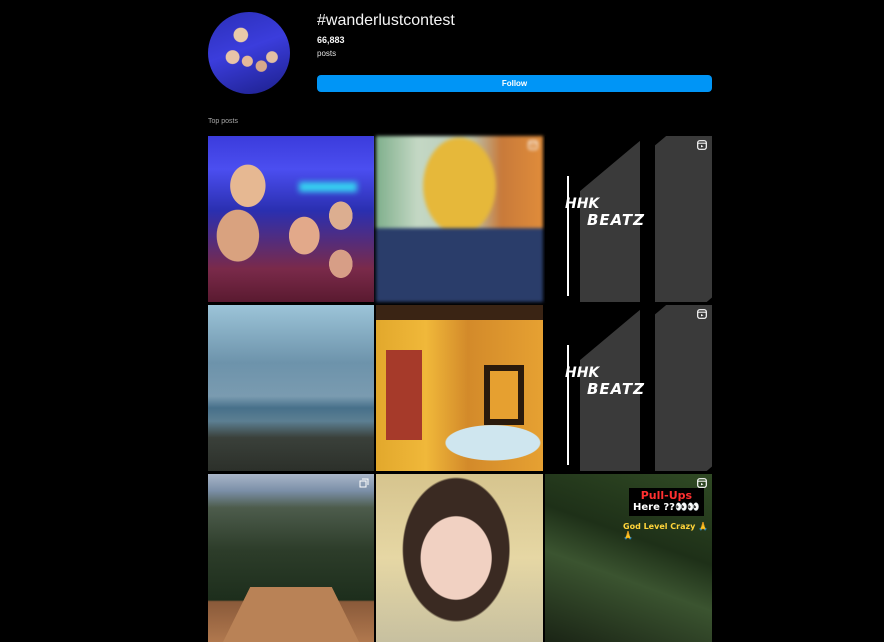 This screenshot has width=884, height=642. Describe the element at coordinates (514, 83) in the screenshot. I see `follow-button: Follow` at that location.